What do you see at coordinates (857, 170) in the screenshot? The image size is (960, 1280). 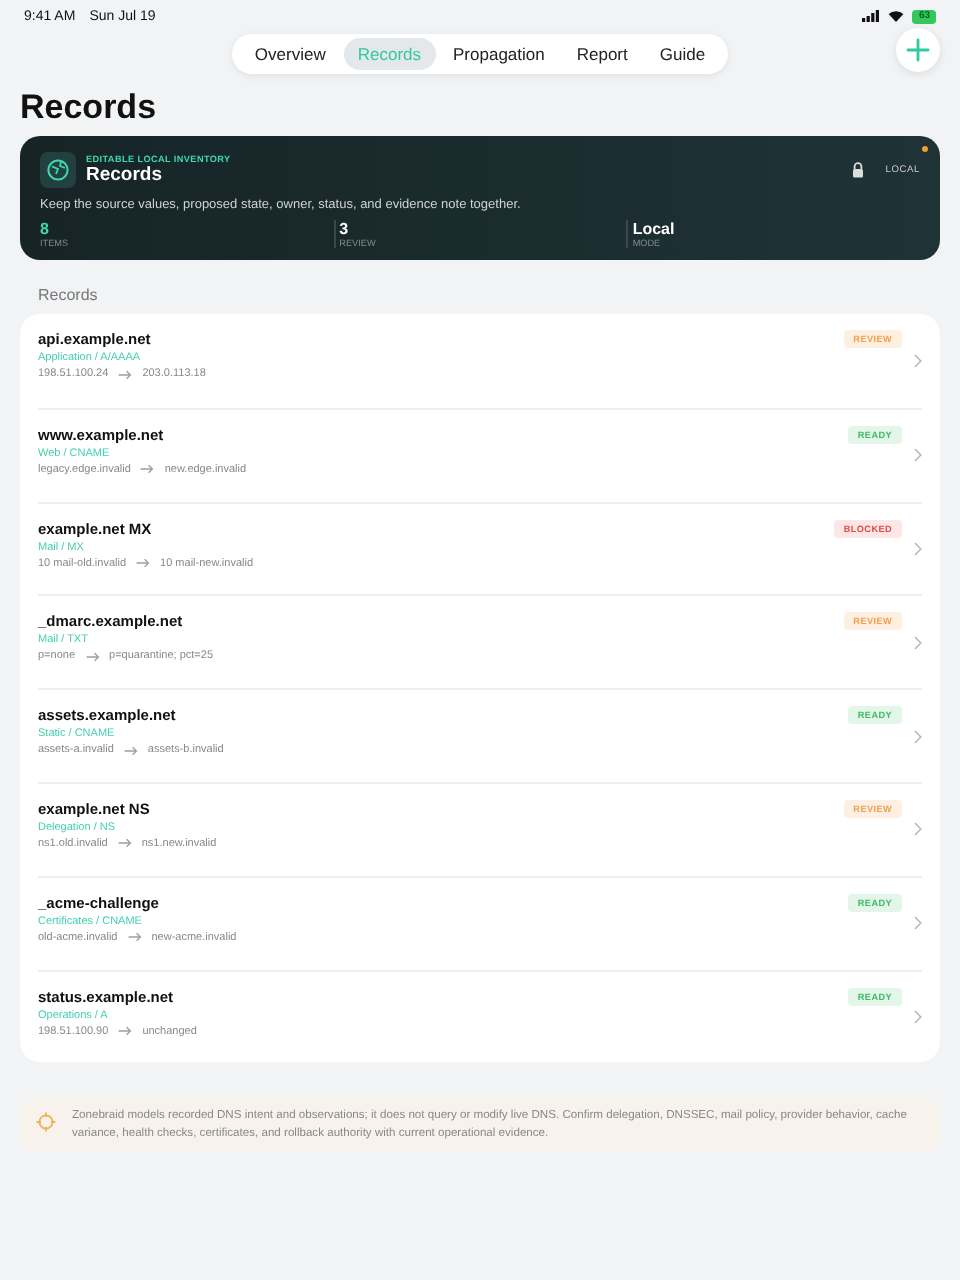 I see `lock-icon` at bounding box center [857, 170].